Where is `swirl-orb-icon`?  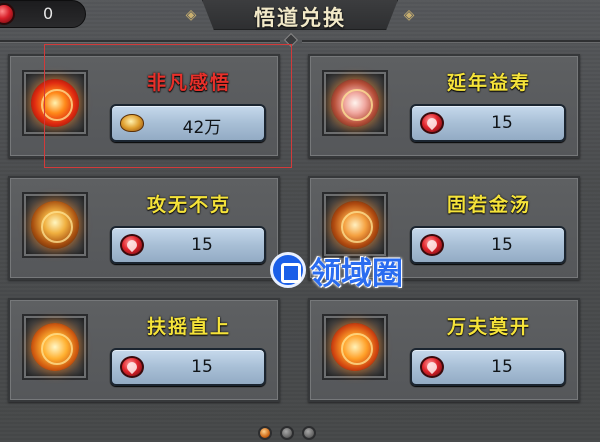 swirl-orb-icon is located at coordinates (355, 347).